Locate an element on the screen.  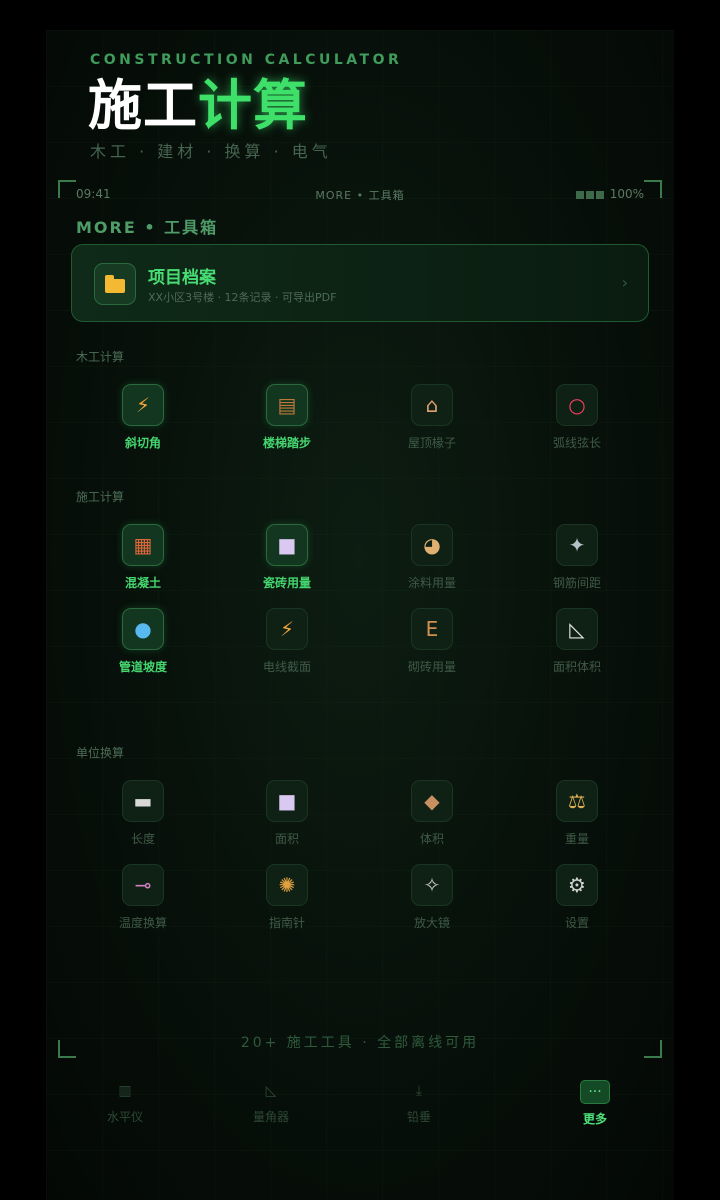
battery-level: 100% is located at coordinates (626, 194).